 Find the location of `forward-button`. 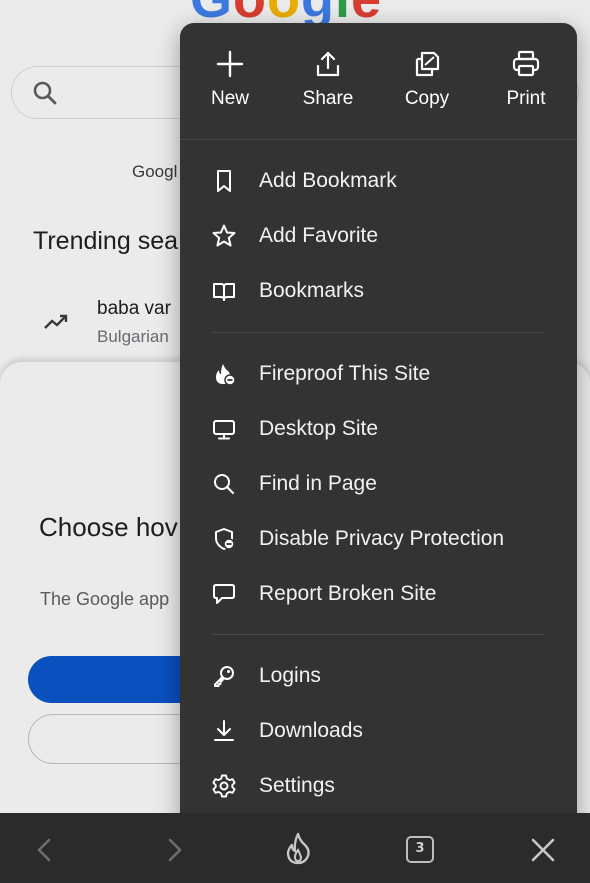

forward-button is located at coordinates (174, 850).